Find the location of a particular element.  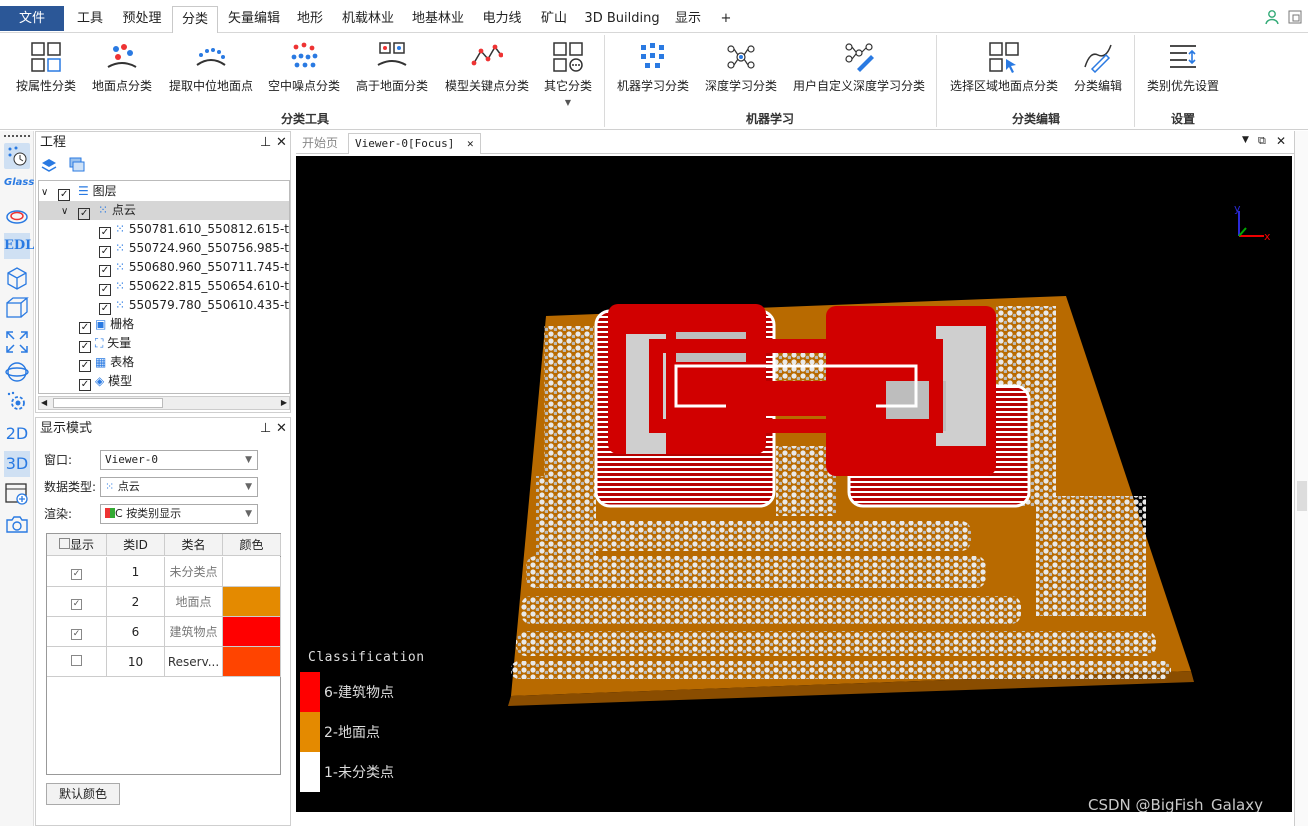

tab-viewer-0: Viewer-0[Focus] ✕ is located at coordinates (414, 143).